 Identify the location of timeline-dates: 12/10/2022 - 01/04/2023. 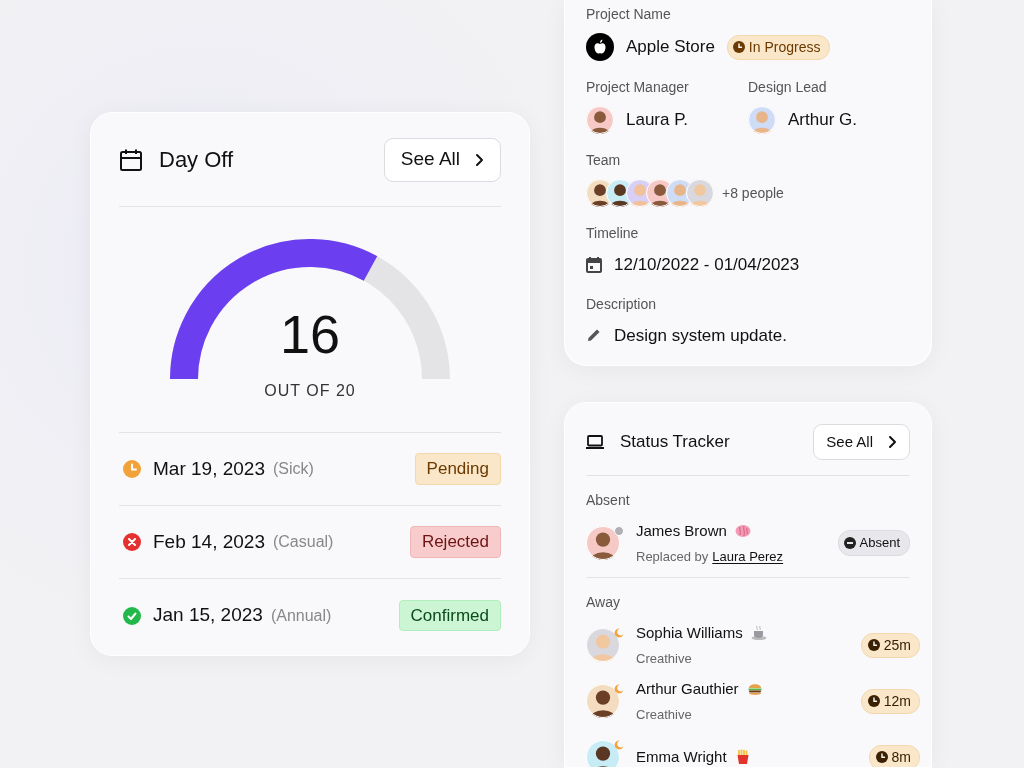
(707, 265).